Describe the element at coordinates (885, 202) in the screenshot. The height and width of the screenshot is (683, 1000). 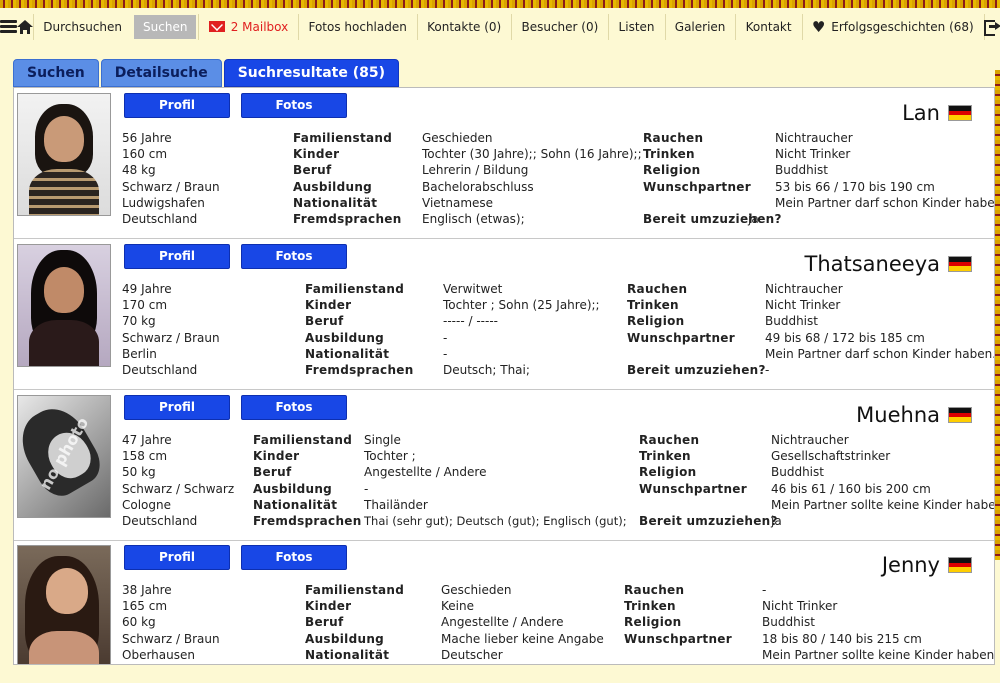
I see `value-kinderwunsch: Mein Partner darf schon Kinder haben.` at that location.